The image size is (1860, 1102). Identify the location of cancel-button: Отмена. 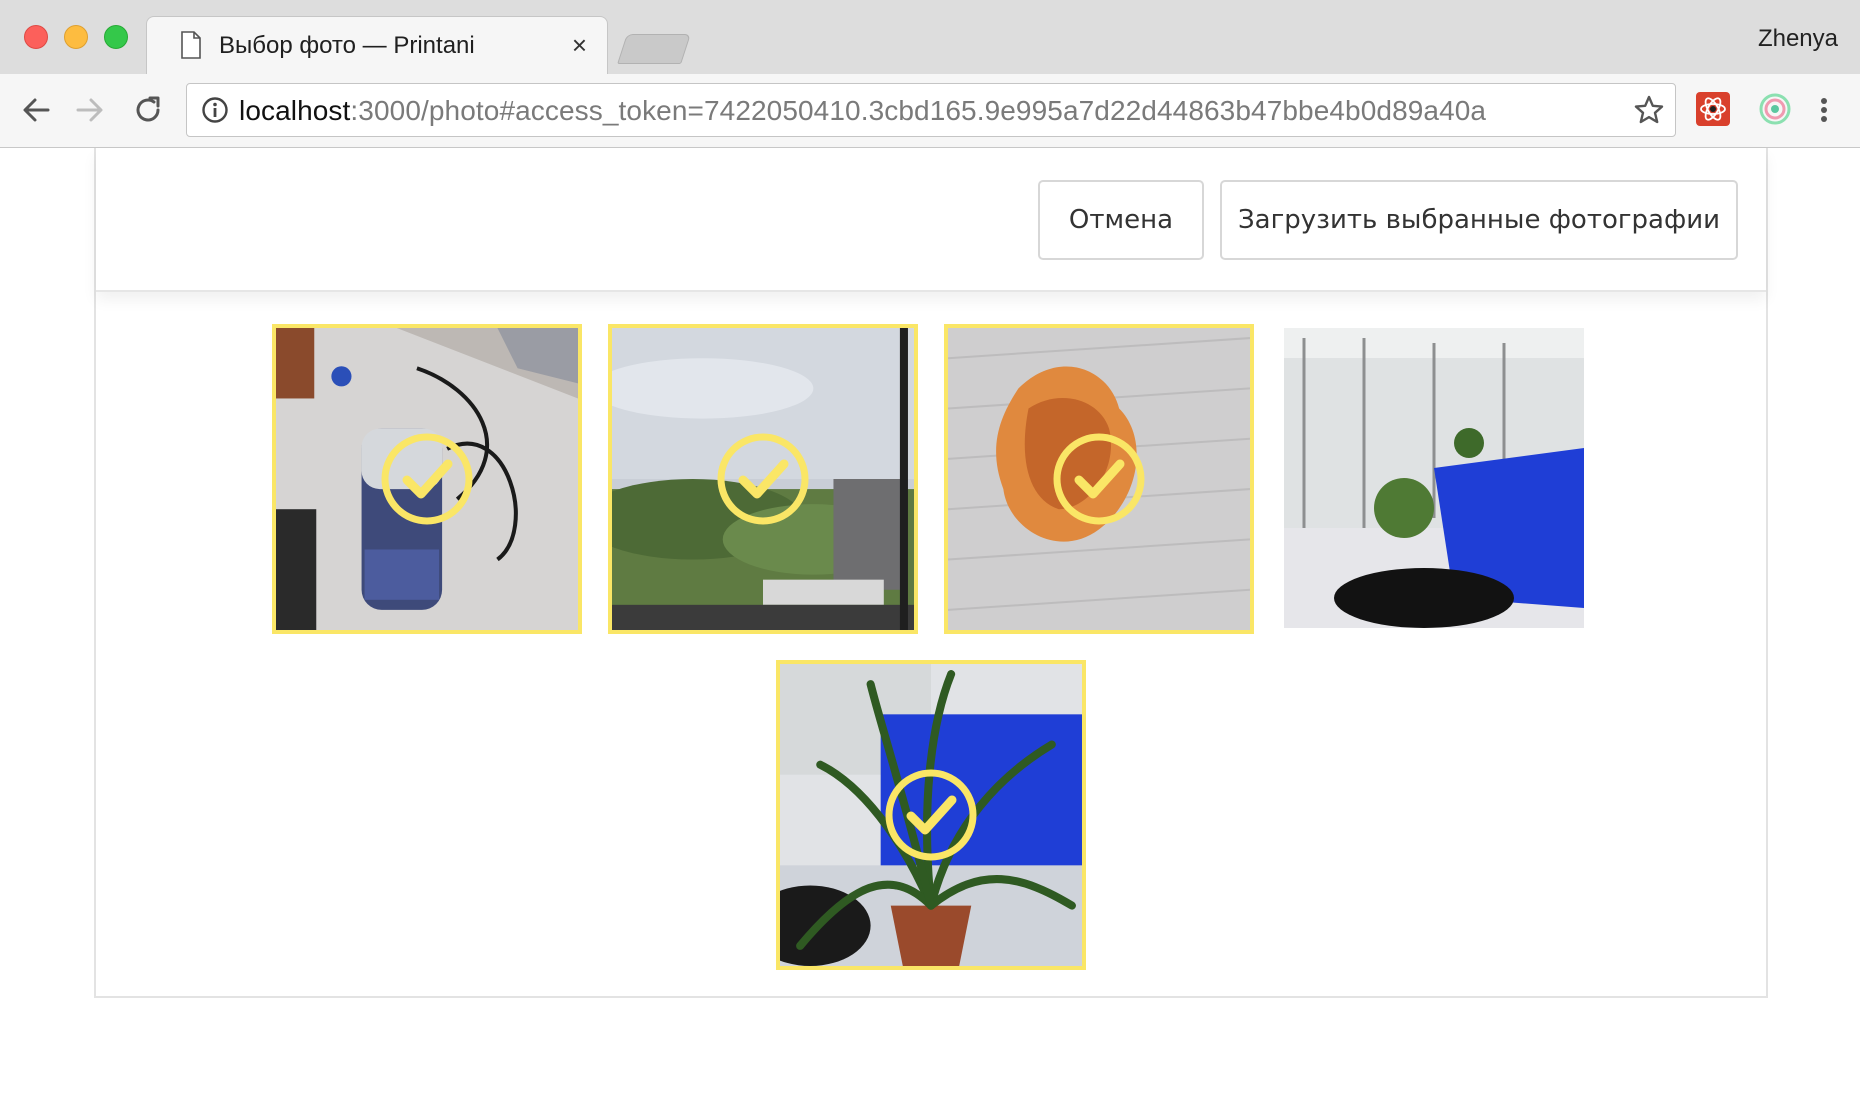
(1121, 220).